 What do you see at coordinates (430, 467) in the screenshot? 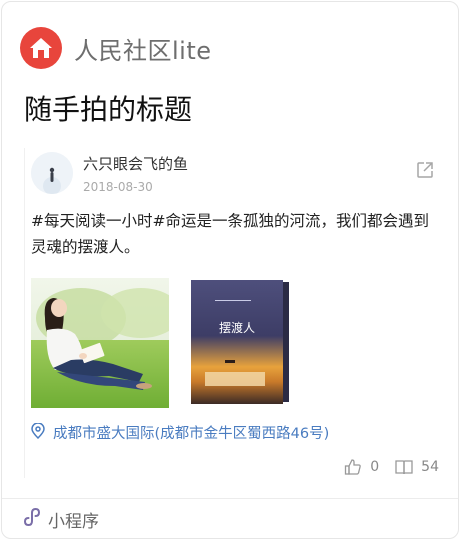
I see `read-count: 54` at bounding box center [430, 467].